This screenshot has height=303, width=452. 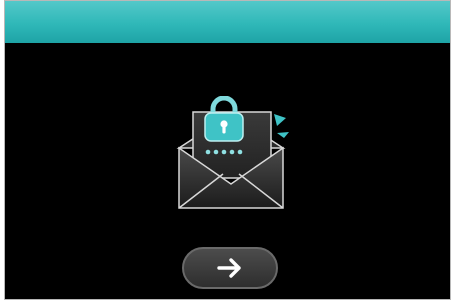 What do you see at coordinates (227, 22) in the screenshot?
I see `title-bar` at bounding box center [227, 22].